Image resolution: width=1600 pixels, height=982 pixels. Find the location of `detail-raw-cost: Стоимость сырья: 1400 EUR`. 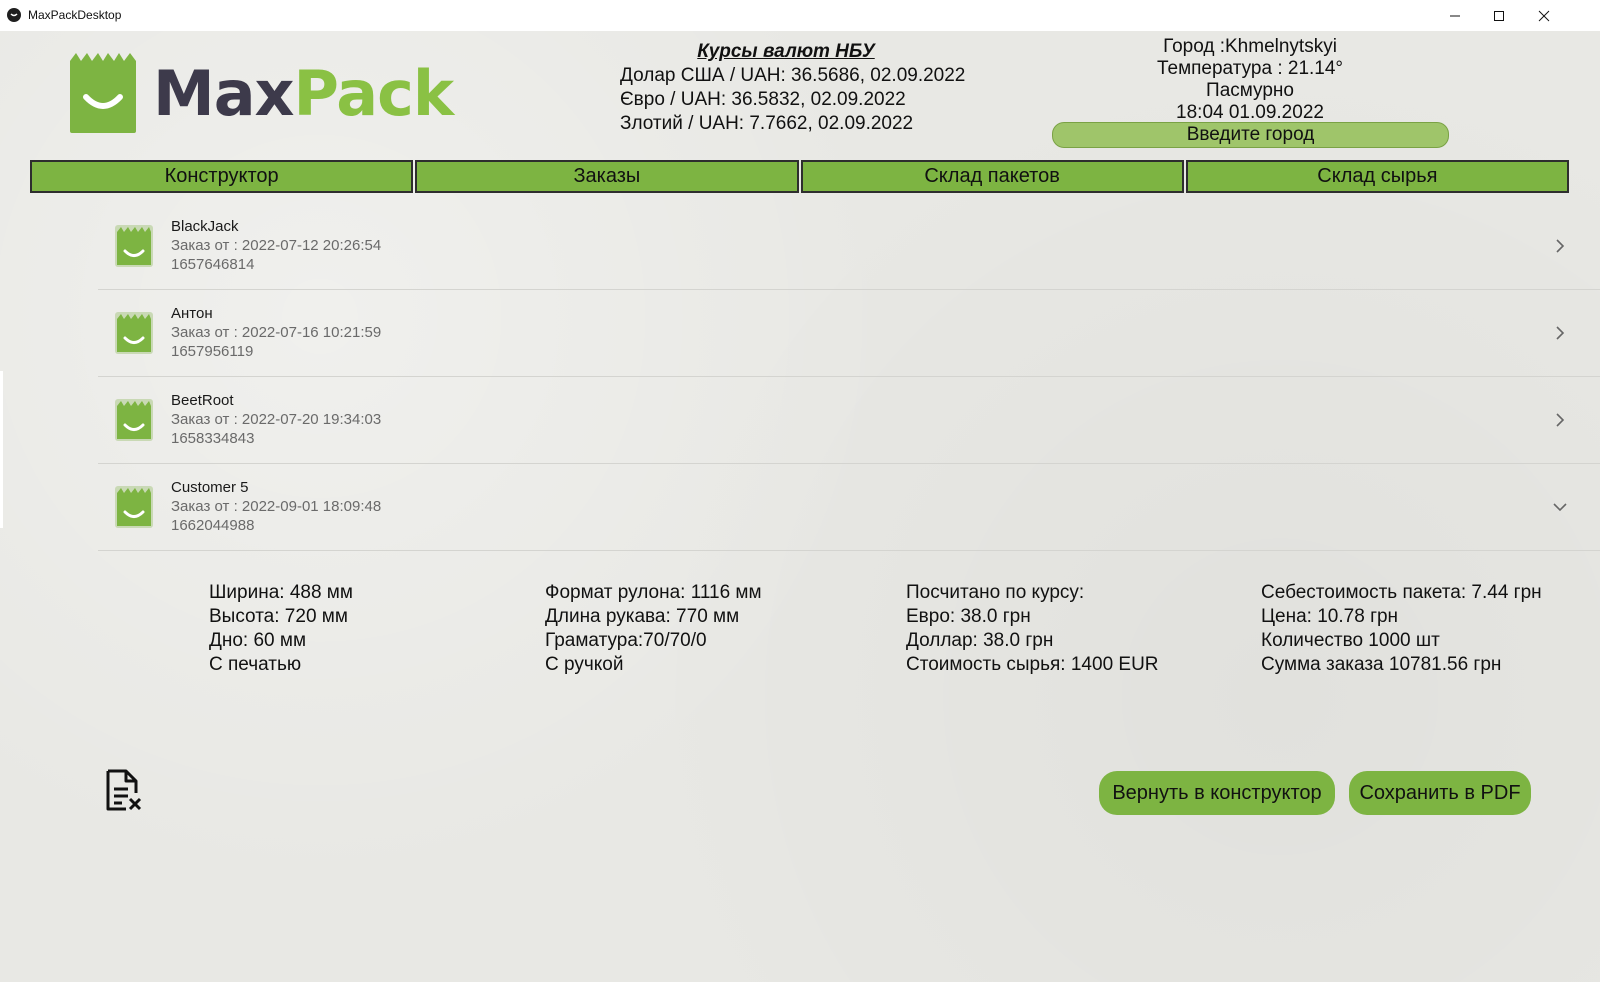

detail-raw-cost: Стоимость сырья: 1400 EUR is located at coordinates (1032, 664).